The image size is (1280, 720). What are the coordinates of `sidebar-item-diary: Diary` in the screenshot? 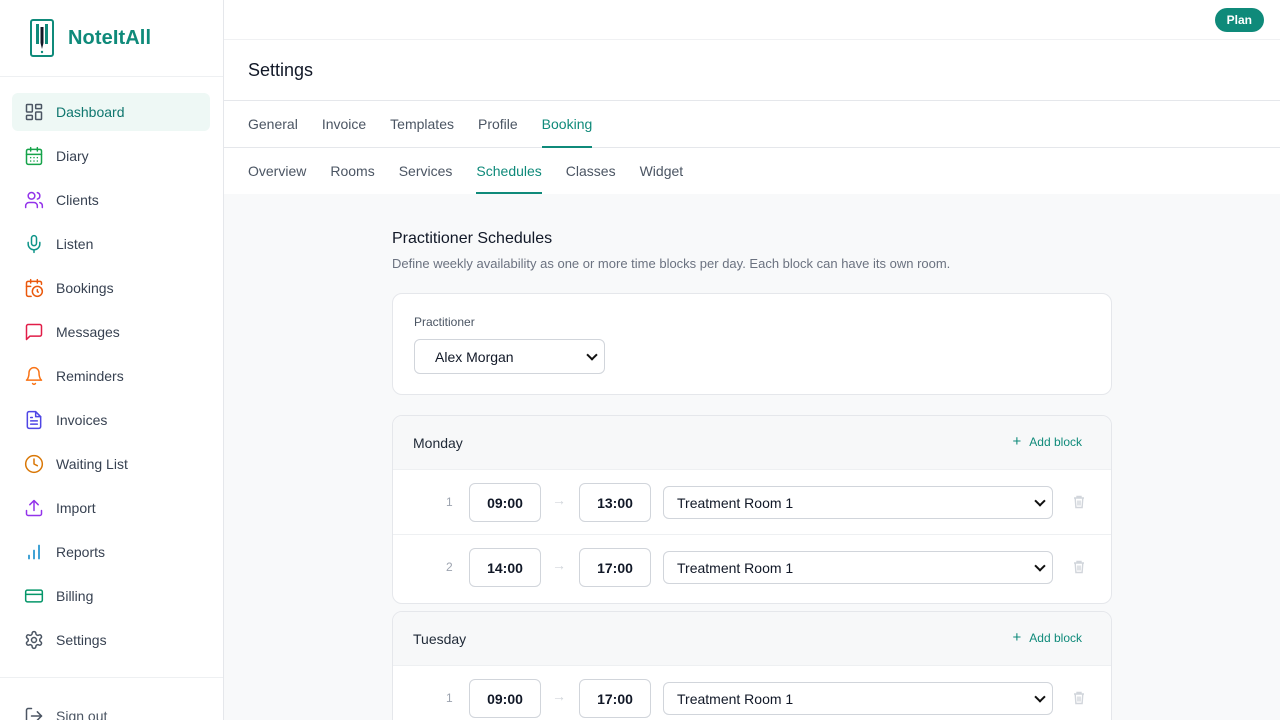 It's located at (111, 156).